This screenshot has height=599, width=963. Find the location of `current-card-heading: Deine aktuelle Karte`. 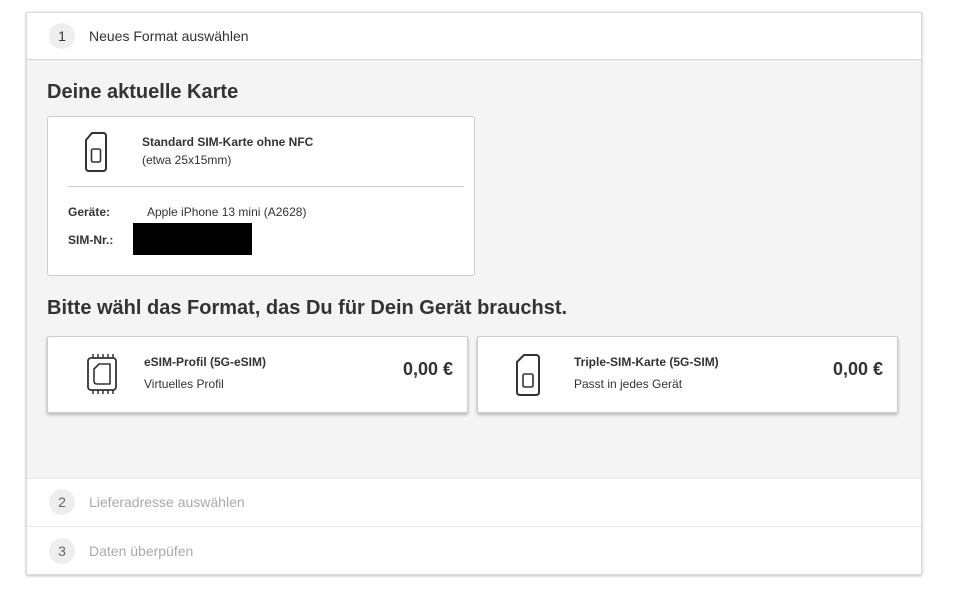

current-card-heading: Deine aktuelle Karte is located at coordinates (143, 92).